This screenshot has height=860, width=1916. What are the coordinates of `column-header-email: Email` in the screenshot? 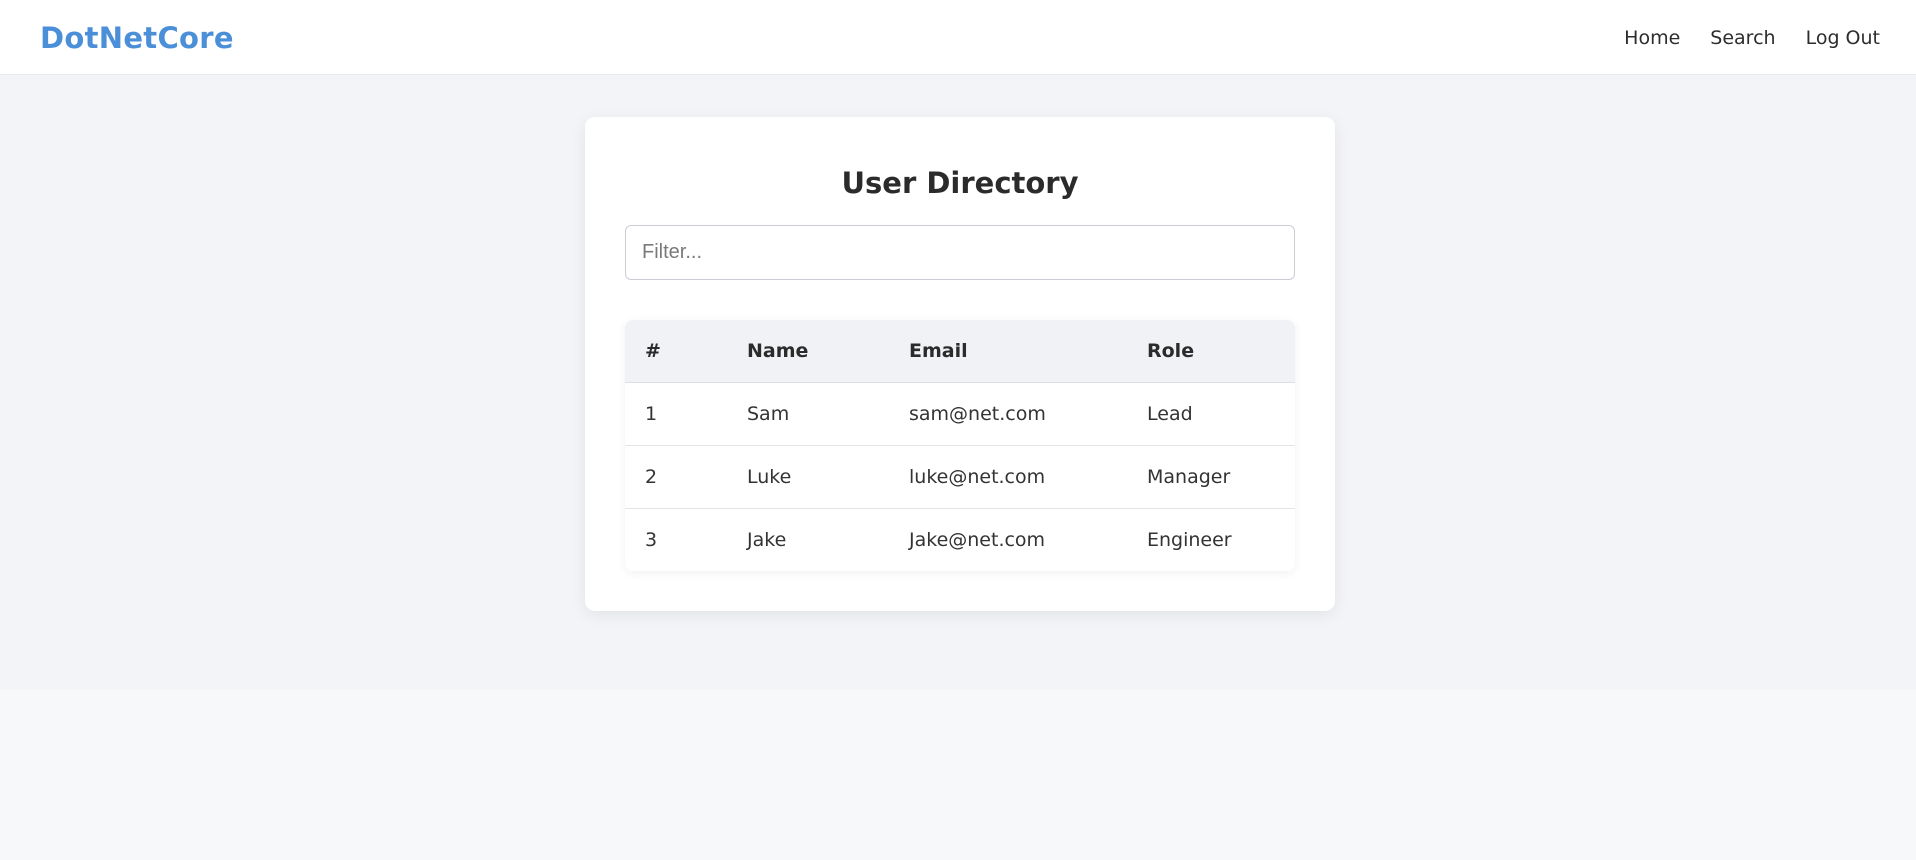 It's located at (1008, 351).